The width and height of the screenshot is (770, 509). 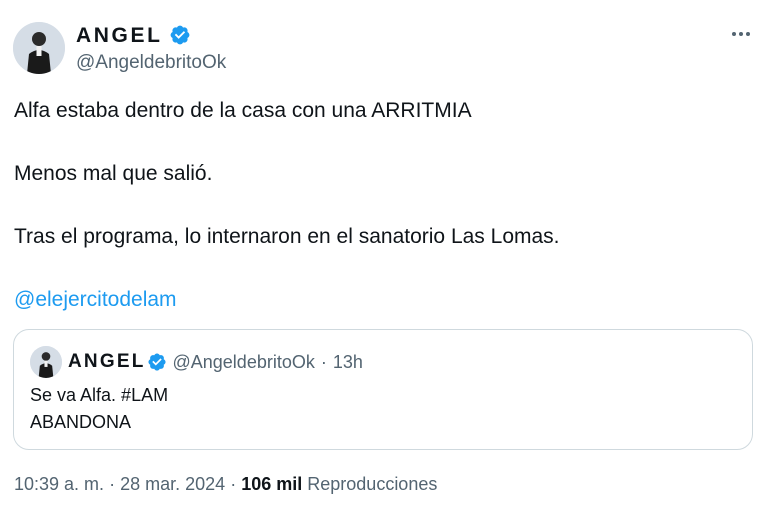 I want to click on tweet-date: 28 mar. 2024, so click(x=172, y=484).